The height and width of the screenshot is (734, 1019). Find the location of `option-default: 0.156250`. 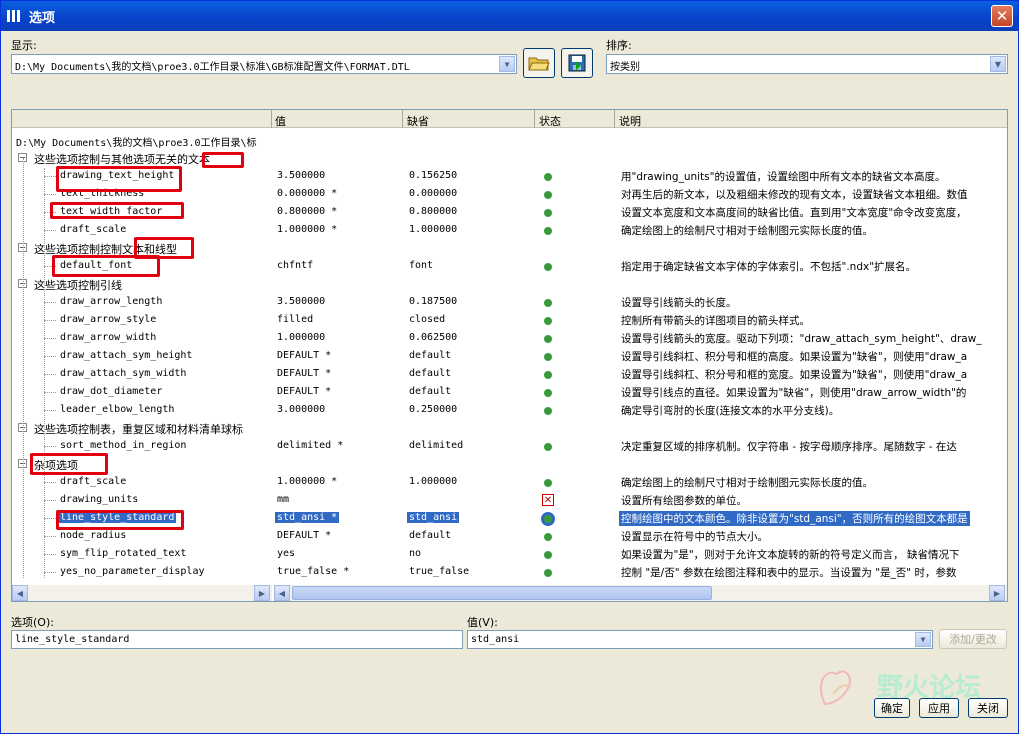

option-default: 0.156250 is located at coordinates (433, 175).